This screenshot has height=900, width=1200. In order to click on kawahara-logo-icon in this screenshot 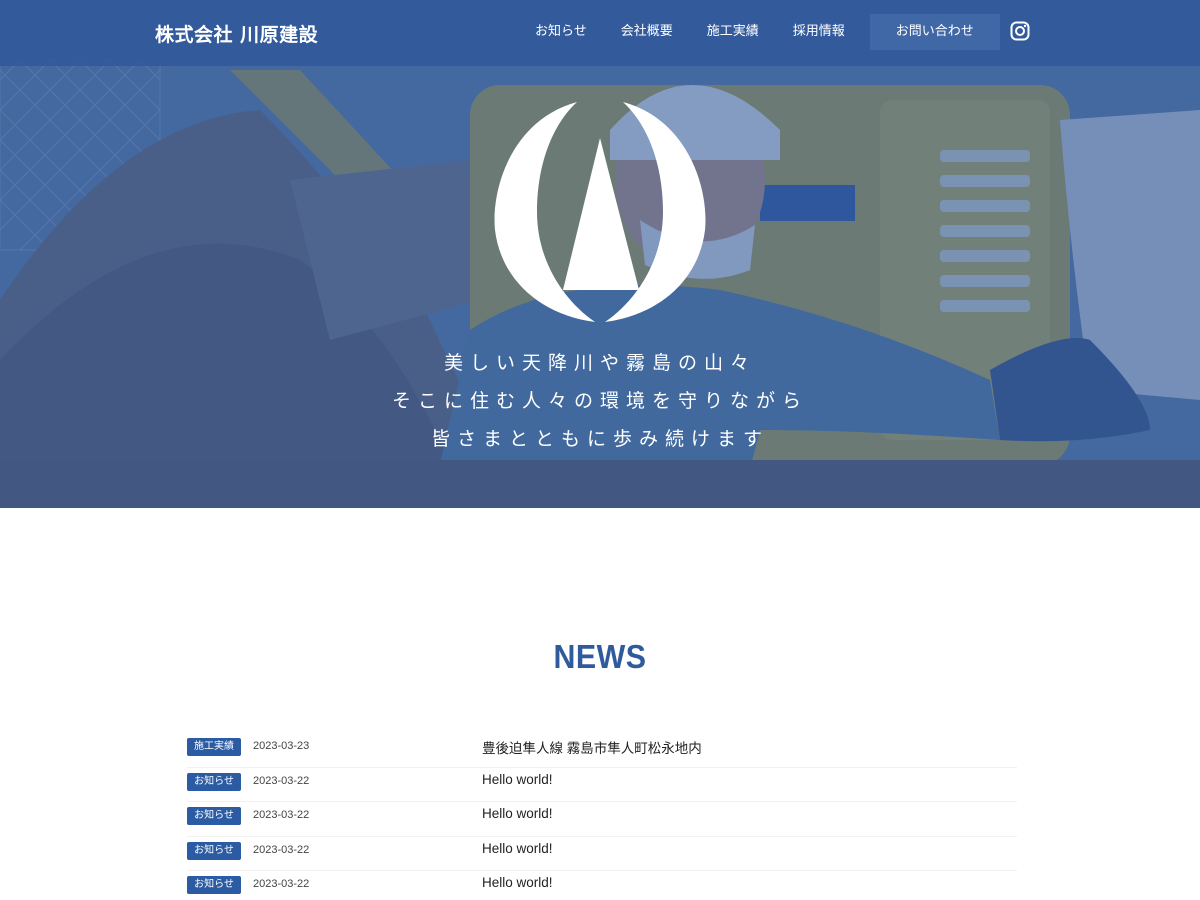, I will do `click(600, 212)`.